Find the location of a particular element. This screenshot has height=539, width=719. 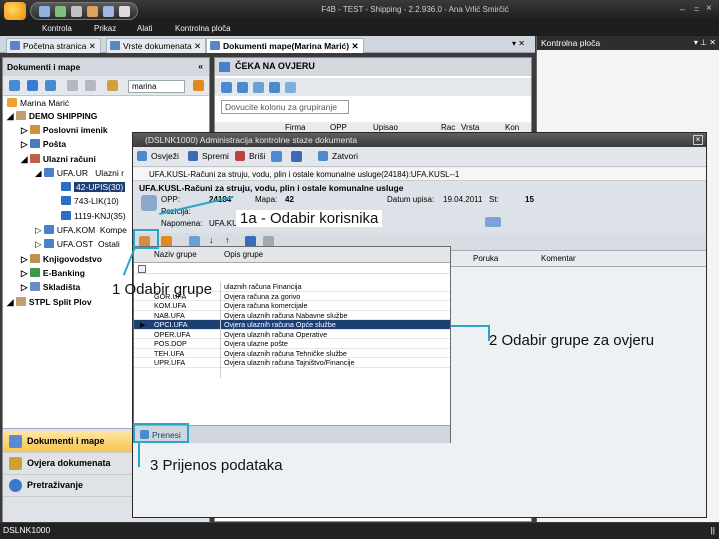

tree-label: STPL Split Plov is located at coordinates (60, 302).